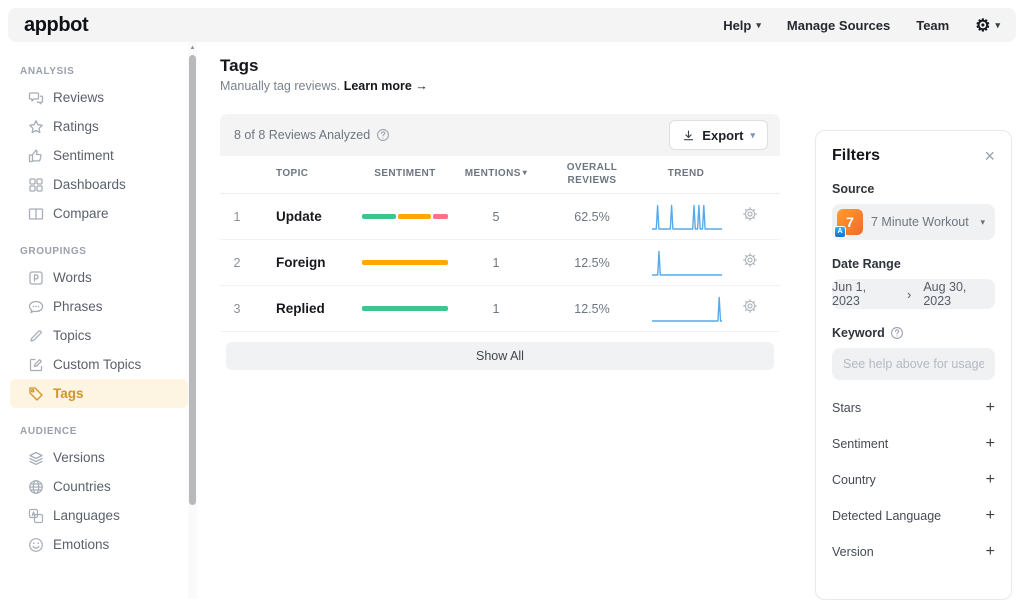  Describe the element at coordinates (920, 222) in the screenshot. I see `source-value: 7 Minute Workout` at that location.